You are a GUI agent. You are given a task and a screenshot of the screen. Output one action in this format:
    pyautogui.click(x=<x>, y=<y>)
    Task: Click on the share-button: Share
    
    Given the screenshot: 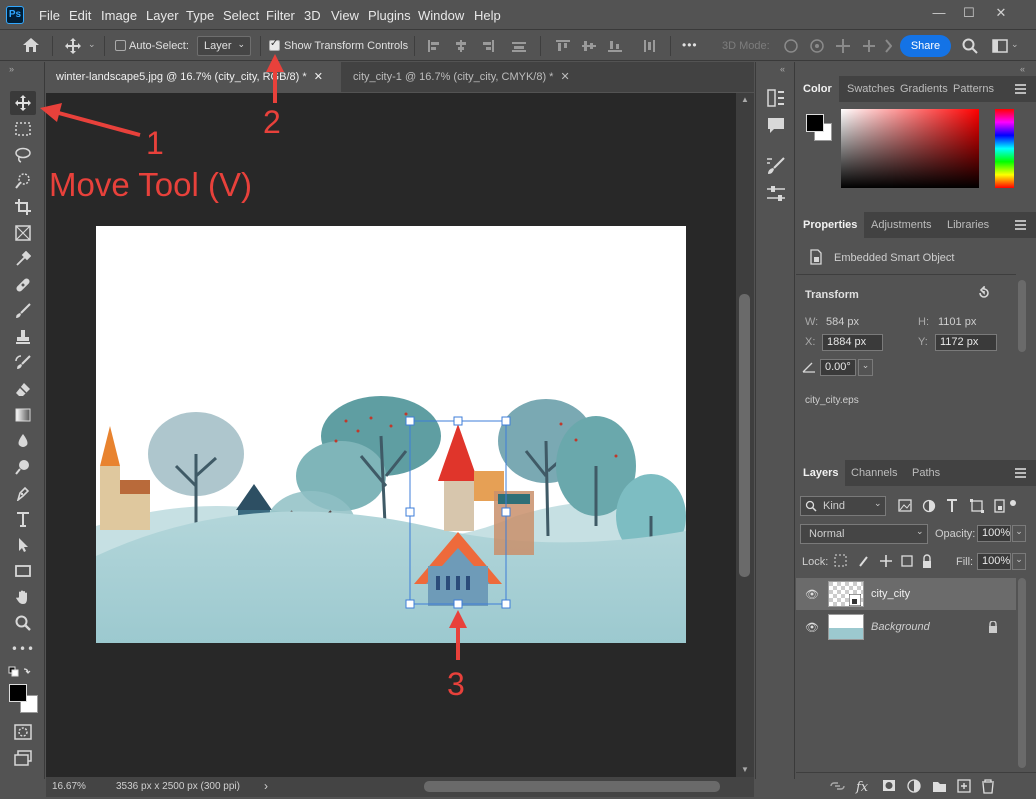 What is the action you would take?
    pyautogui.click(x=925, y=46)
    